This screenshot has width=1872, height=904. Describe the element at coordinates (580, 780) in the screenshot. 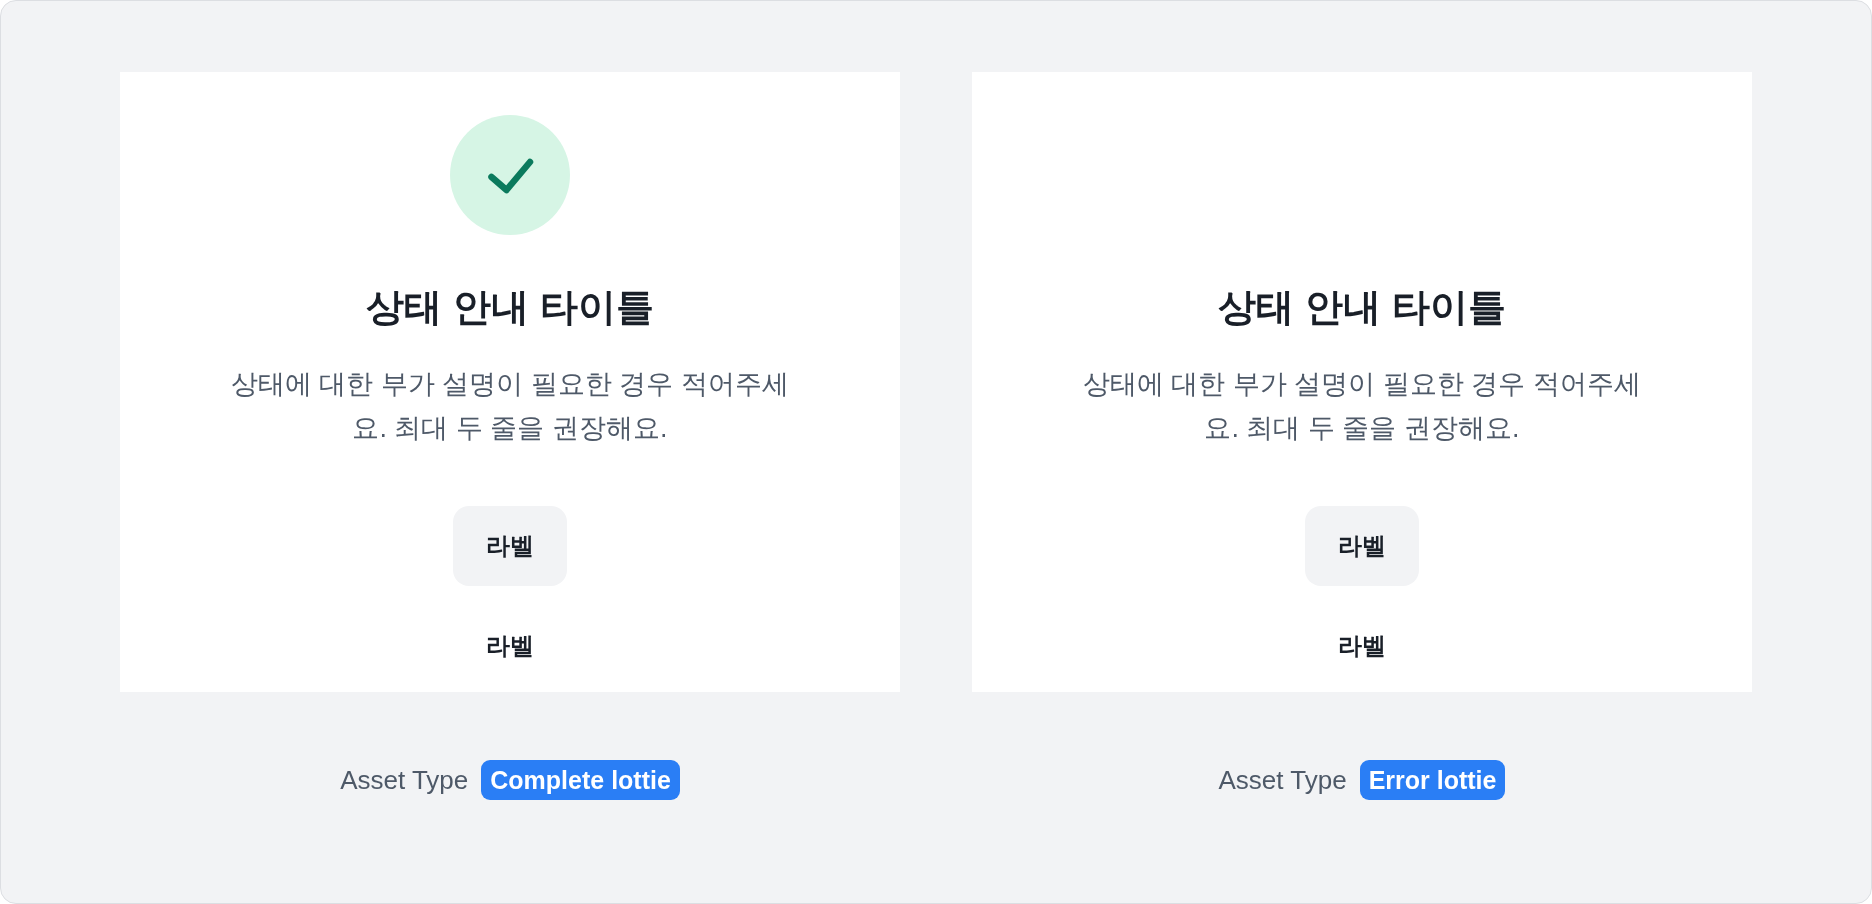

I see `asset-type-badge: Complete lottie` at that location.